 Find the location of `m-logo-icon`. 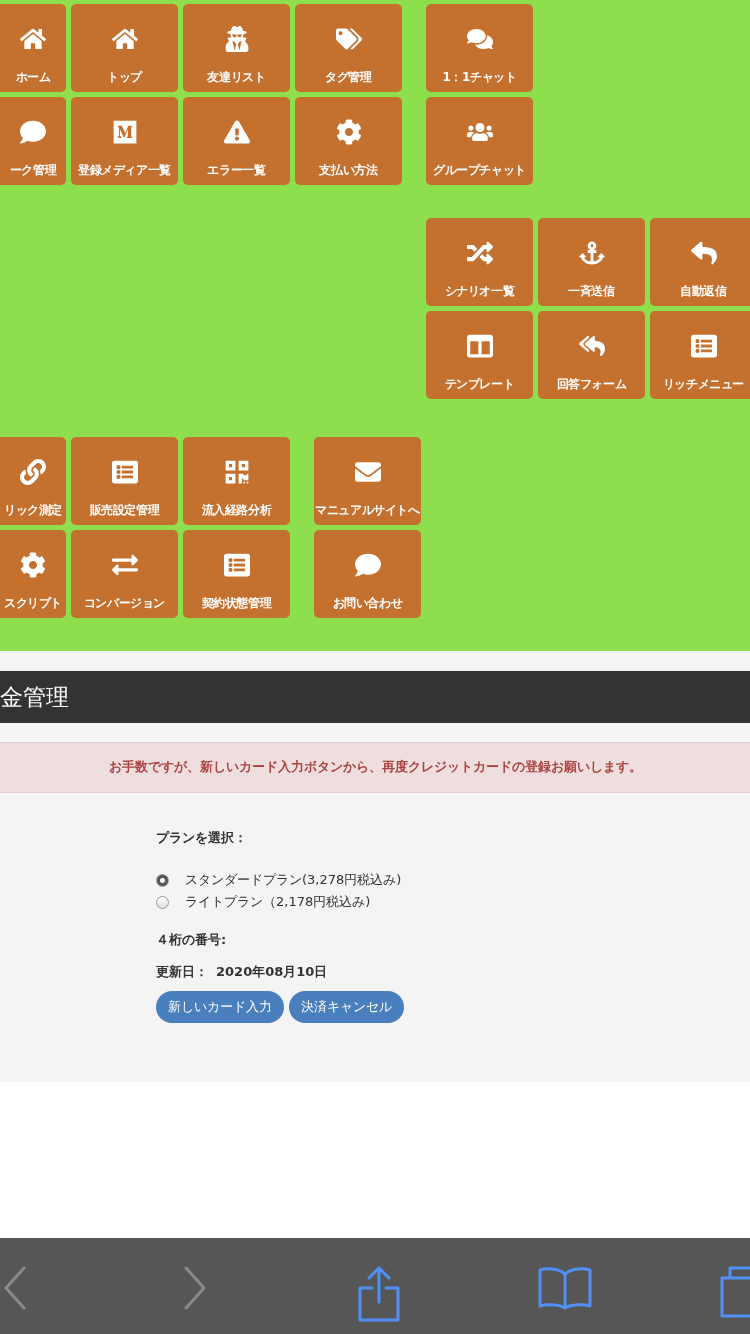

m-logo-icon is located at coordinates (124, 132).